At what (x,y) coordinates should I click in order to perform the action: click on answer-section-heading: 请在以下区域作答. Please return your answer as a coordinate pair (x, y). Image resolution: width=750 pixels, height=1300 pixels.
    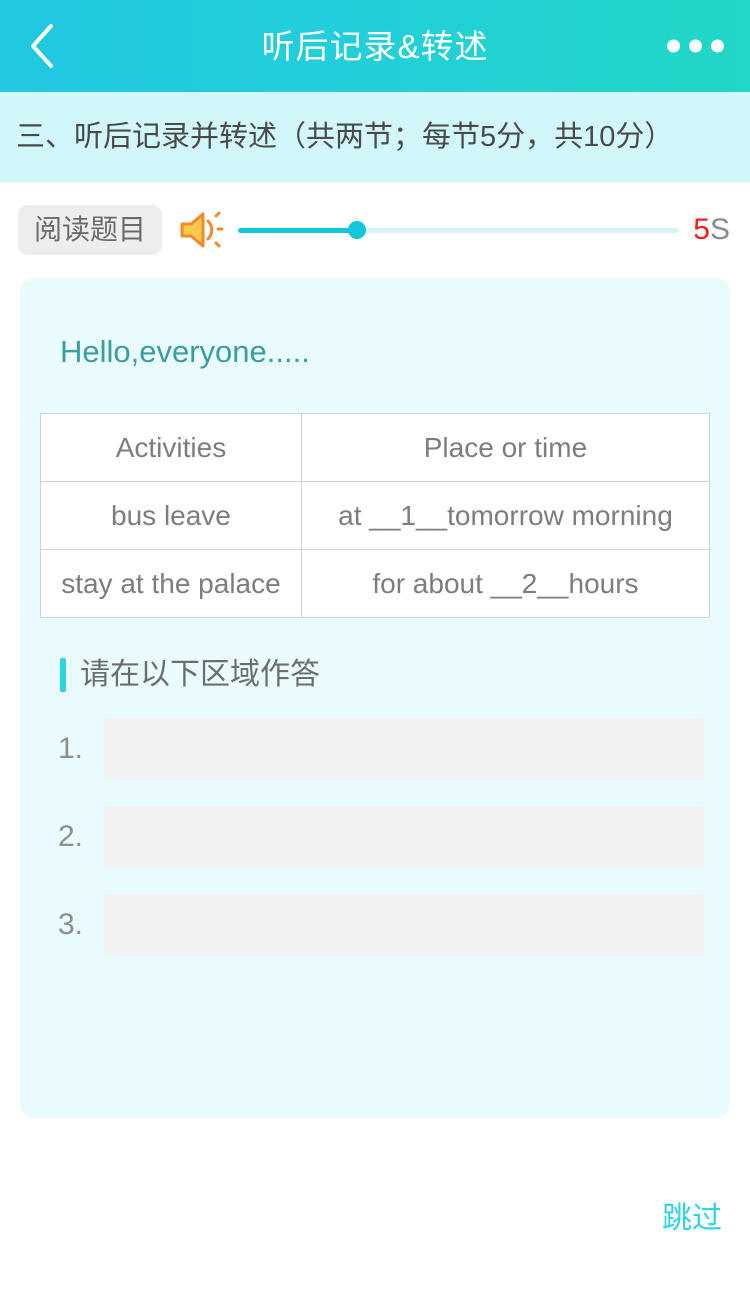
    Looking at the image, I should click on (385, 675).